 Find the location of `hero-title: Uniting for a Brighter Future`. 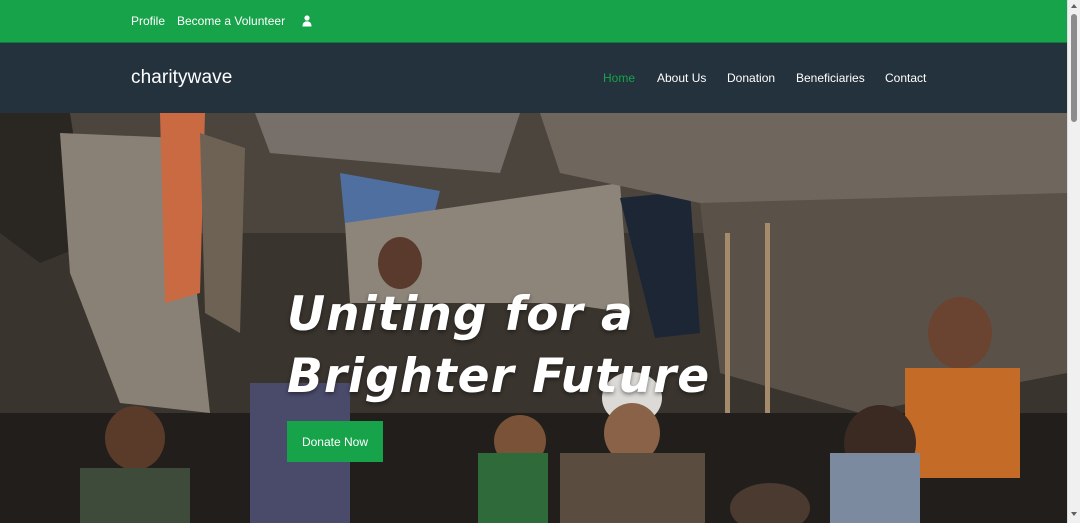

hero-title: Uniting for a Brighter Future is located at coordinates (498, 346).